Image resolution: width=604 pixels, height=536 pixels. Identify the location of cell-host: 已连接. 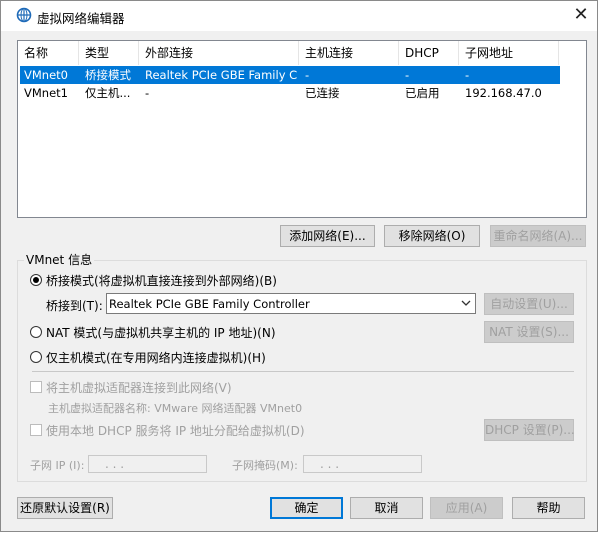
(322, 93).